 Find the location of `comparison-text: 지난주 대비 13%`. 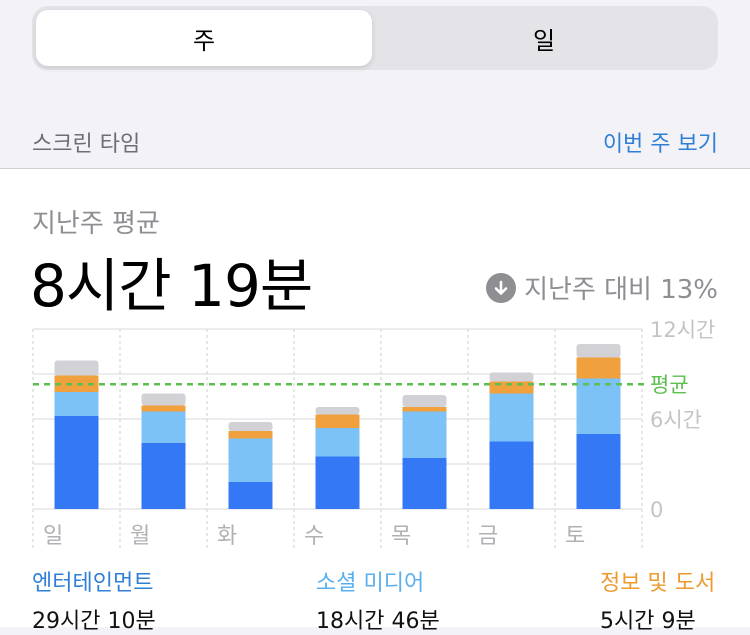

comparison-text: 지난주 대비 13% is located at coordinates (621, 290).